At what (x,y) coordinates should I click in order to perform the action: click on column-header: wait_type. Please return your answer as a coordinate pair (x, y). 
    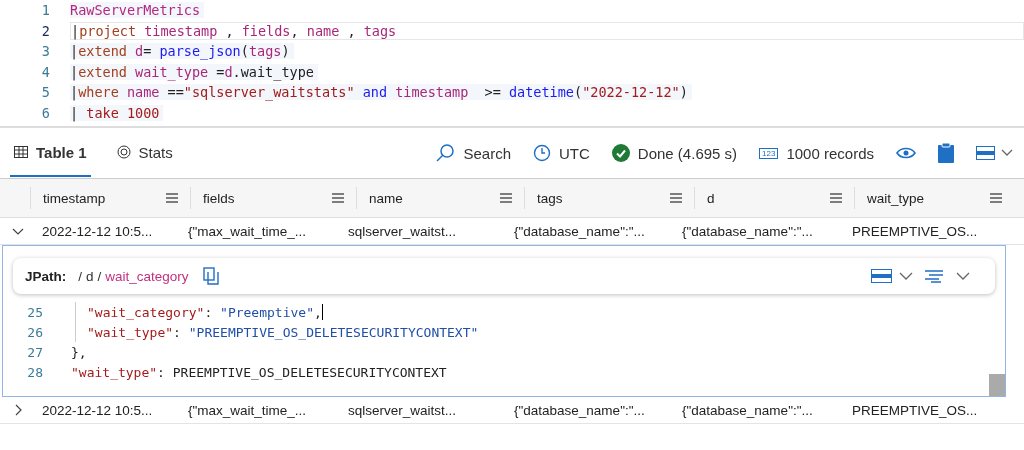
    Looking at the image, I should click on (934, 198).